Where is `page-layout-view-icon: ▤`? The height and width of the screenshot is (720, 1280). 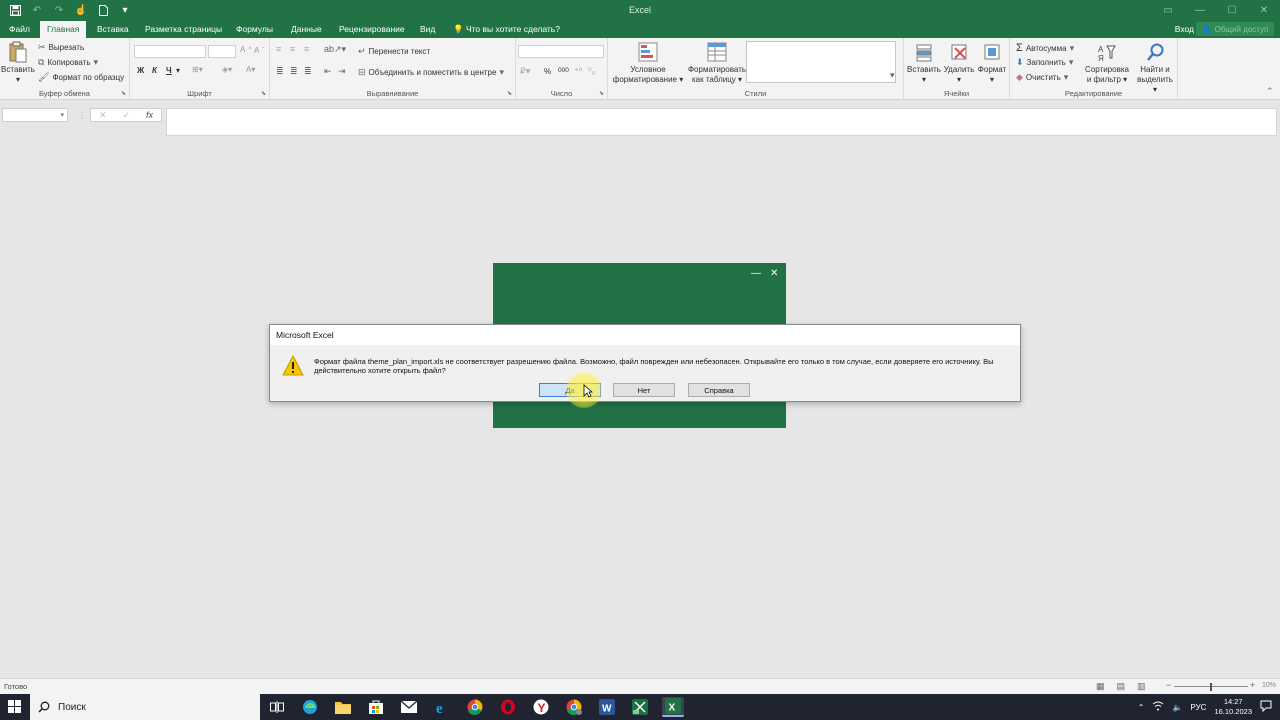
page-layout-view-icon: ▤ is located at coordinates (1121, 686).